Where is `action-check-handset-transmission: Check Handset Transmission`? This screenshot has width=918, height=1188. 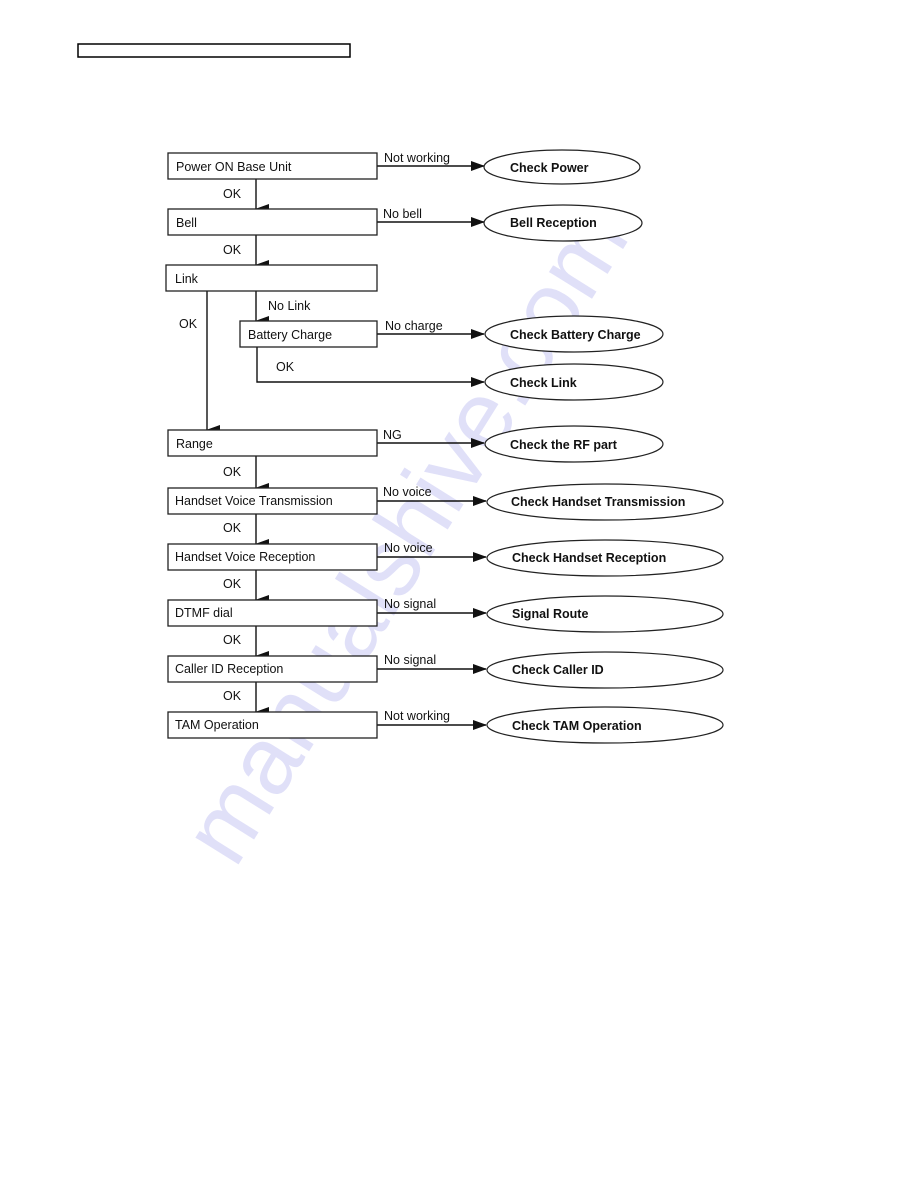 action-check-handset-transmission: Check Handset Transmission is located at coordinates (605, 502).